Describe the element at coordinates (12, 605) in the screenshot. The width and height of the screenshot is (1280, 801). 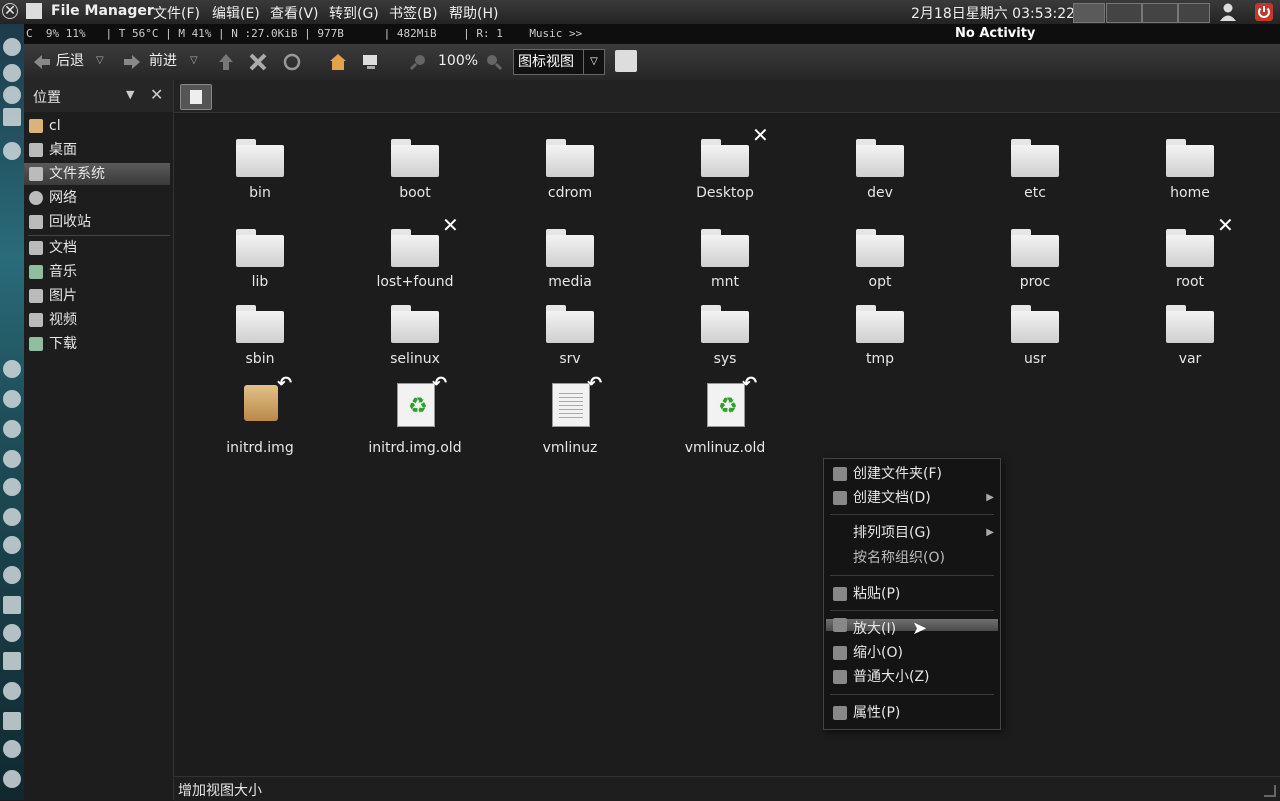
I see `terminal-icon` at that location.